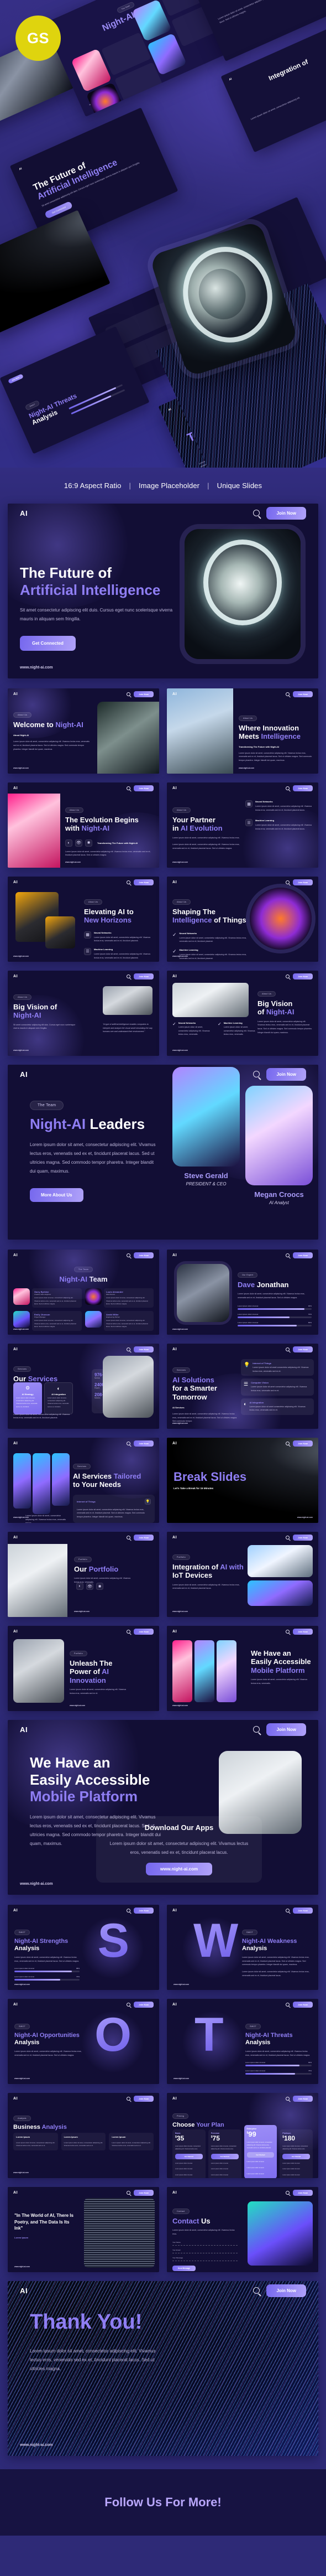  Describe the element at coordinates (179, 1869) in the screenshot. I see `download-cta-button: www.night-ai.com` at that location.